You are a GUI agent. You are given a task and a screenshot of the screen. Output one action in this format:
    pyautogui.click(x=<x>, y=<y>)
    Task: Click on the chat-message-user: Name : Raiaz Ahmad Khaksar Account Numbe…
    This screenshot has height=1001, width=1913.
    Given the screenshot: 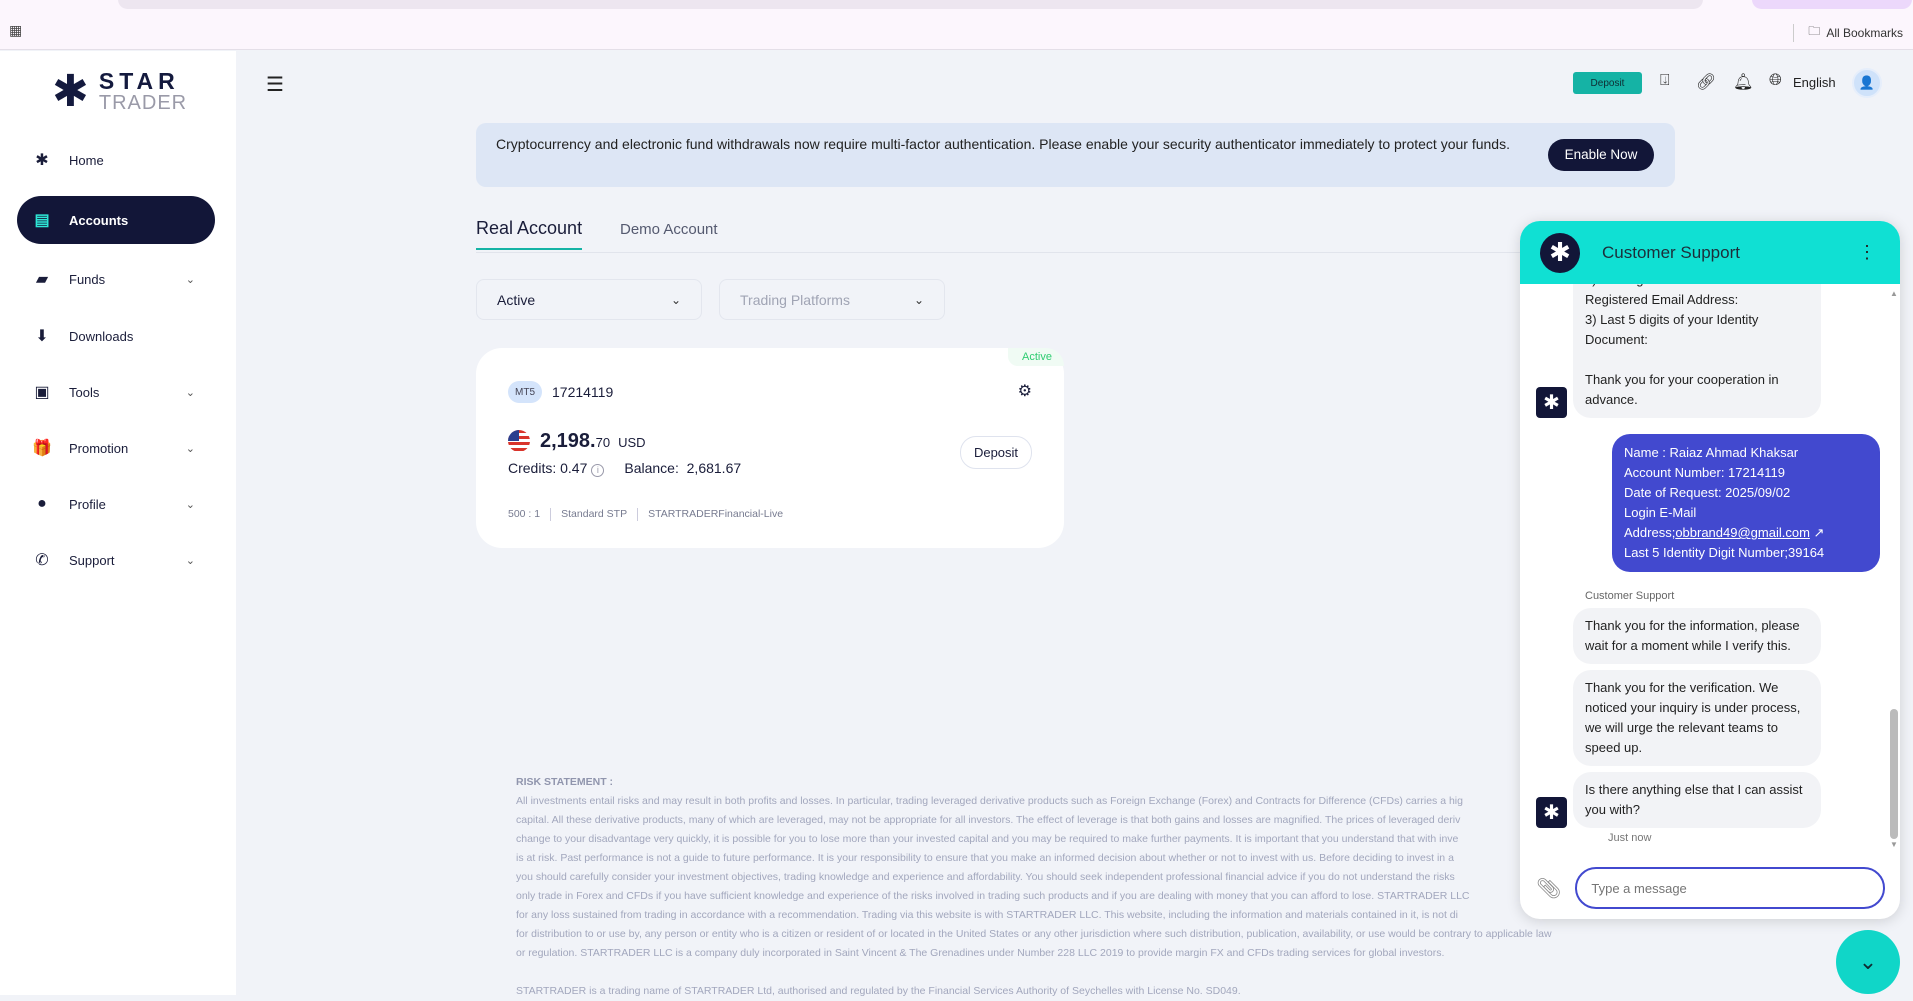 What is the action you would take?
    pyautogui.click(x=1706, y=503)
    